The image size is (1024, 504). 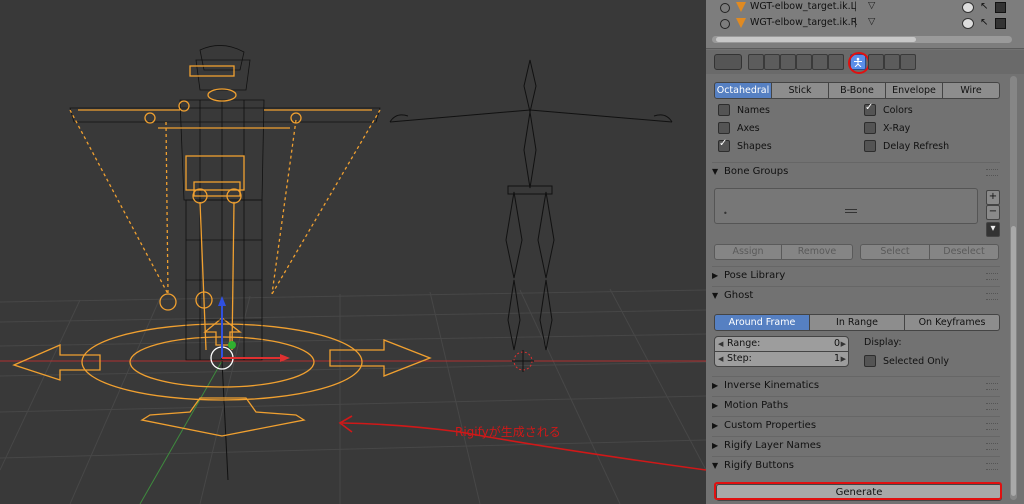 What do you see at coordinates (952, 322) in the screenshot?
I see `ghost-on-keyframes: On Keyframes` at bounding box center [952, 322].